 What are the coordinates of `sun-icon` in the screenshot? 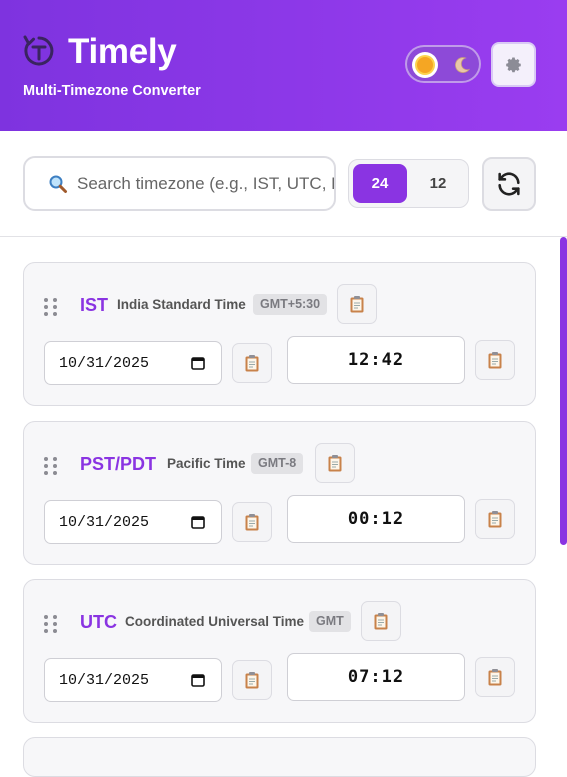 It's located at (425, 65).